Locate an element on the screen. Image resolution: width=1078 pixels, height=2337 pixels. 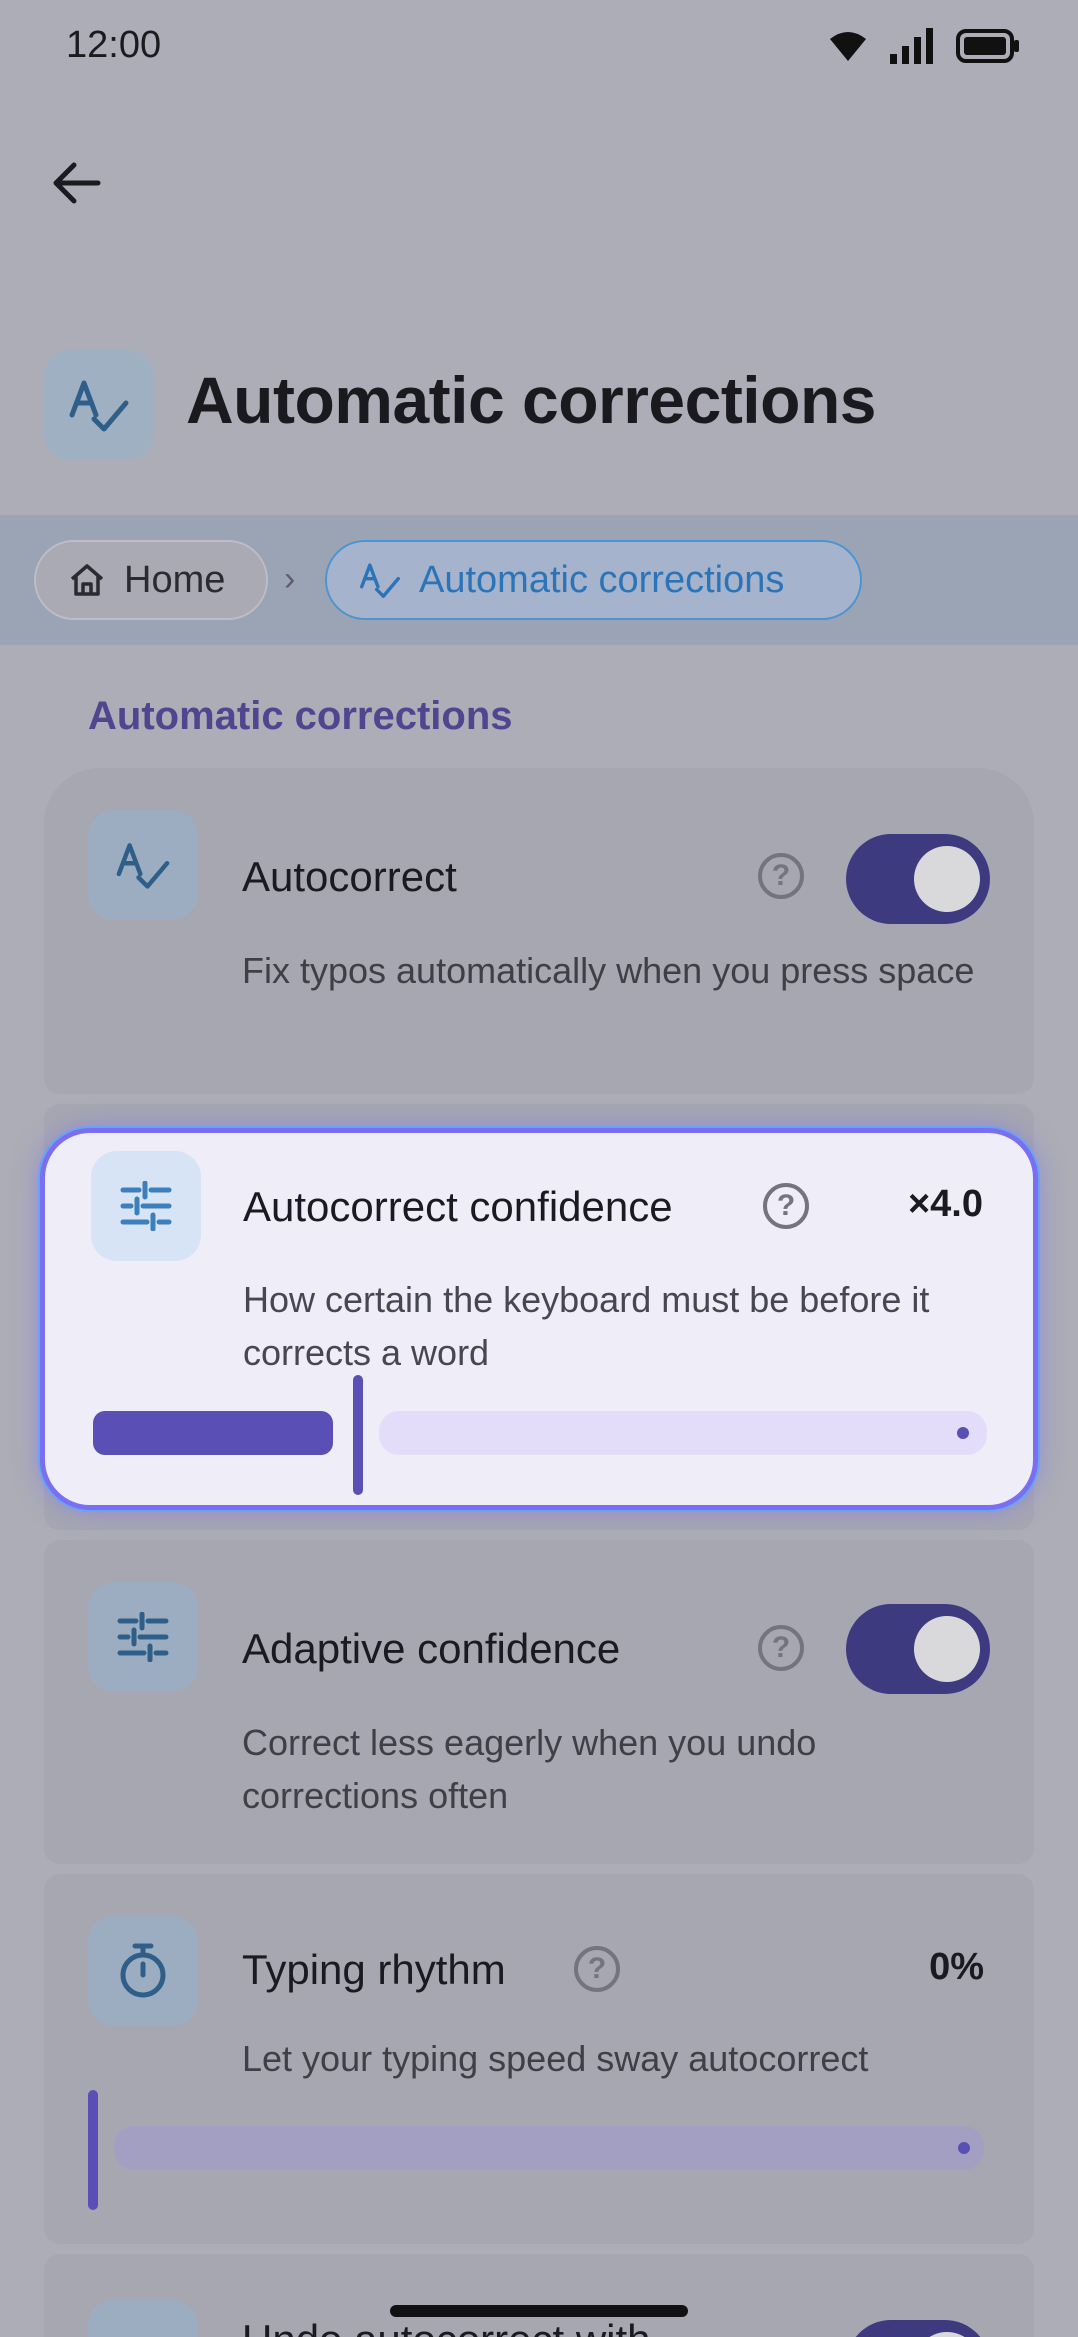
arrow-left-icon is located at coordinates (77, 183).